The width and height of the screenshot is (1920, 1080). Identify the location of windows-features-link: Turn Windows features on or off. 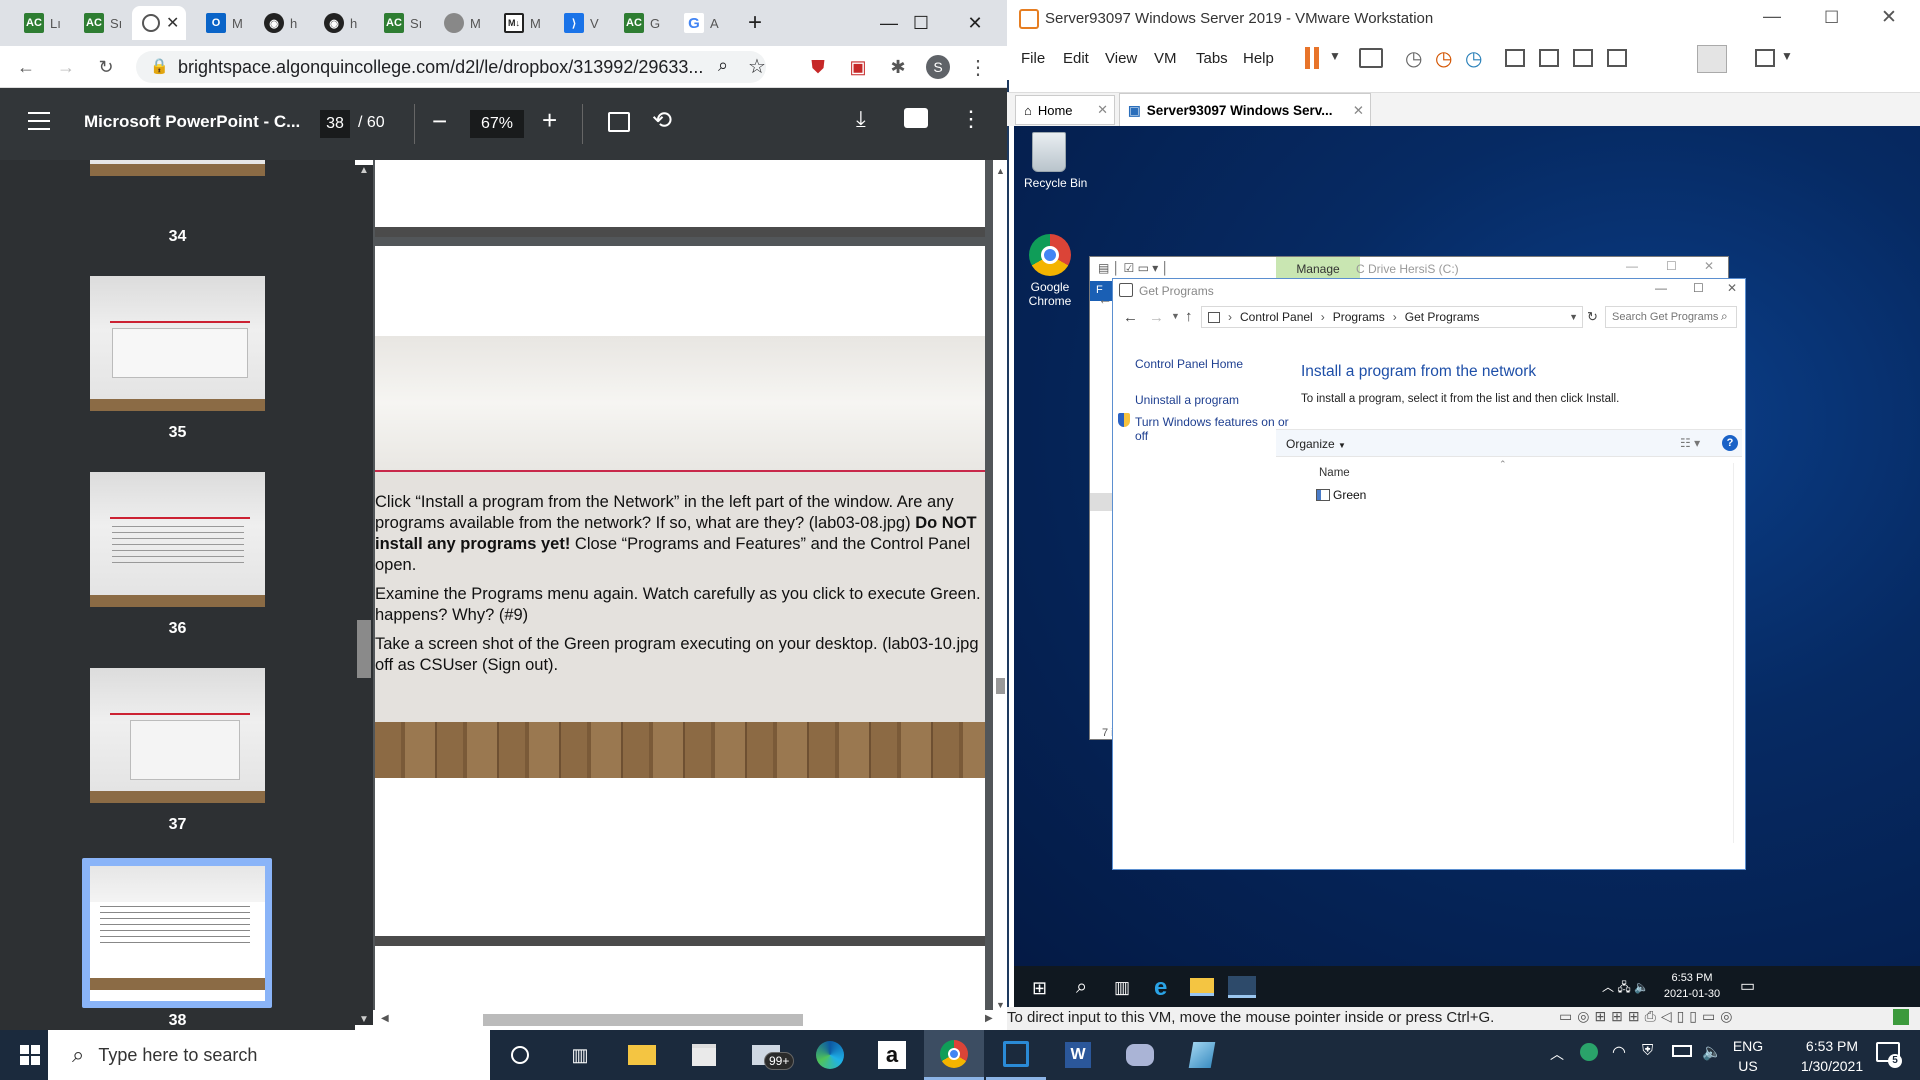
(1215, 429).